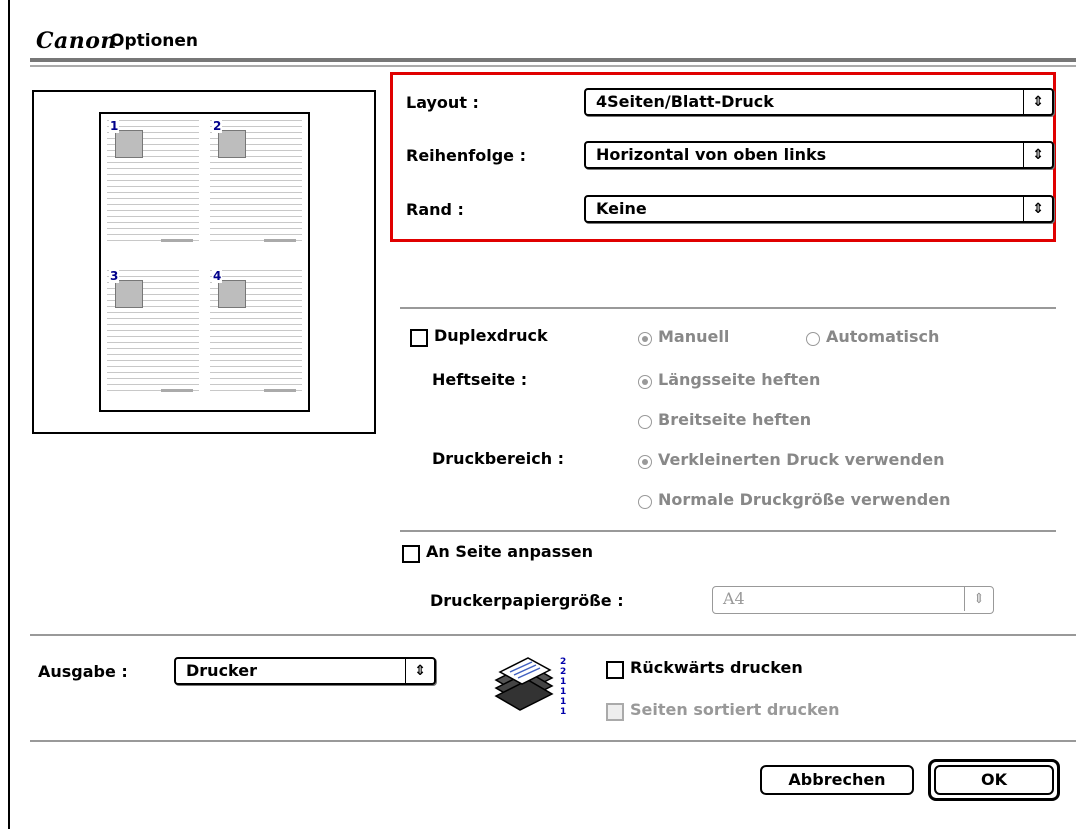 The image size is (1091, 829). What do you see at coordinates (734, 598) in the screenshot?
I see `paper-size-value: A4` at bounding box center [734, 598].